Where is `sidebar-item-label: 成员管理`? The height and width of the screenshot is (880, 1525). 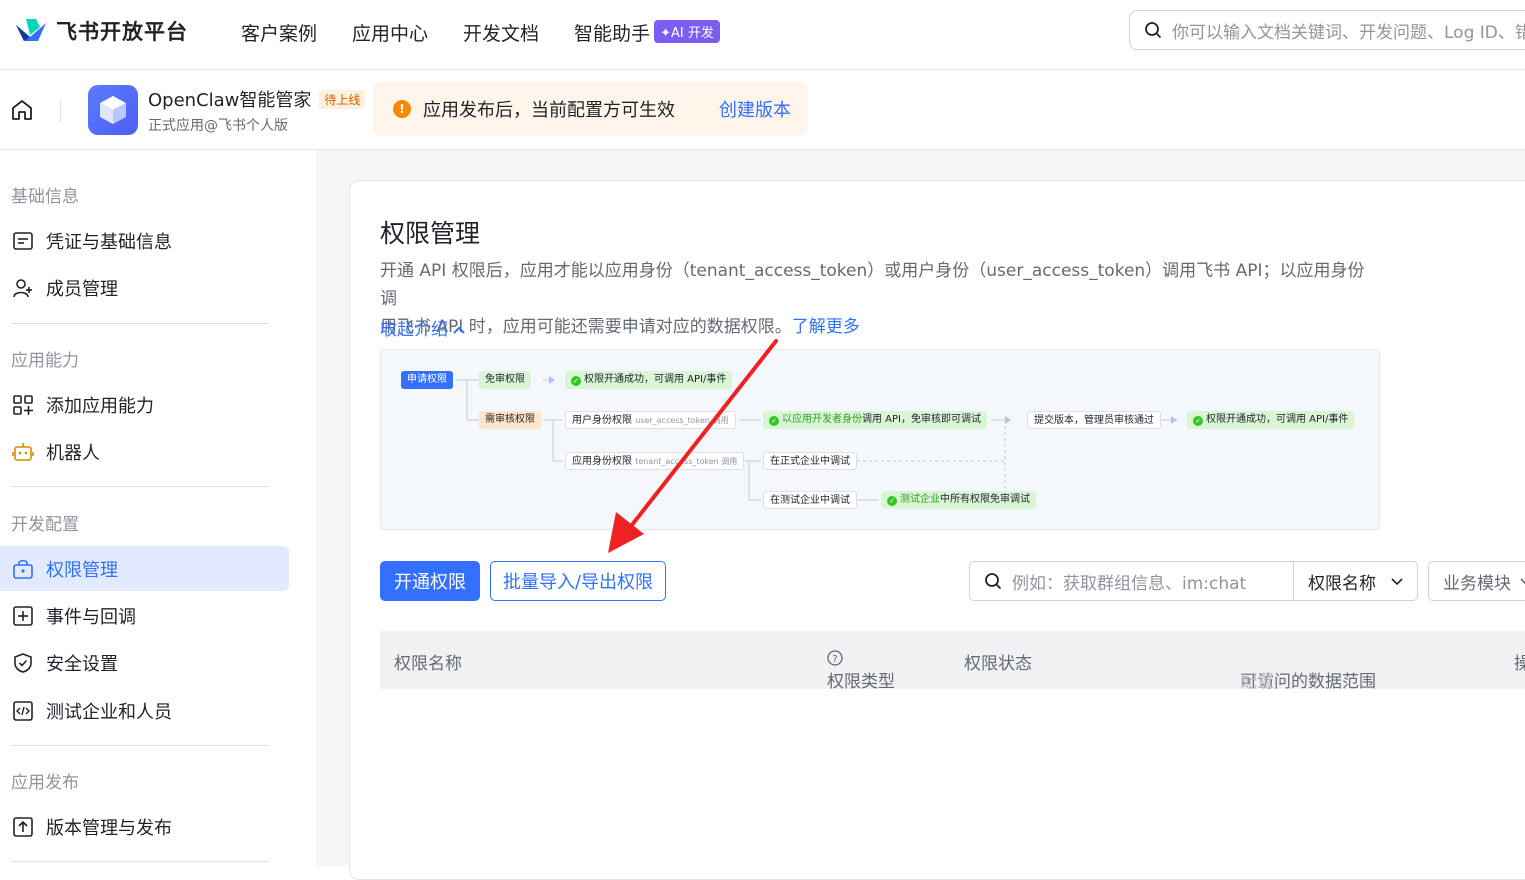
sidebar-item-label: 成员管理 is located at coordinates (82, 289).